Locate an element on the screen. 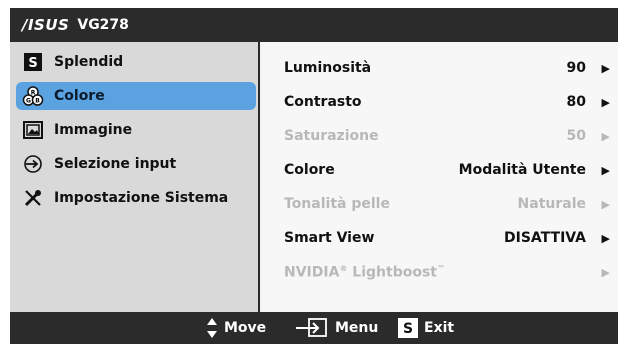 This screenshot has width=627, height=344. up-down-arrows-icon is located at coordinates (212, 328).